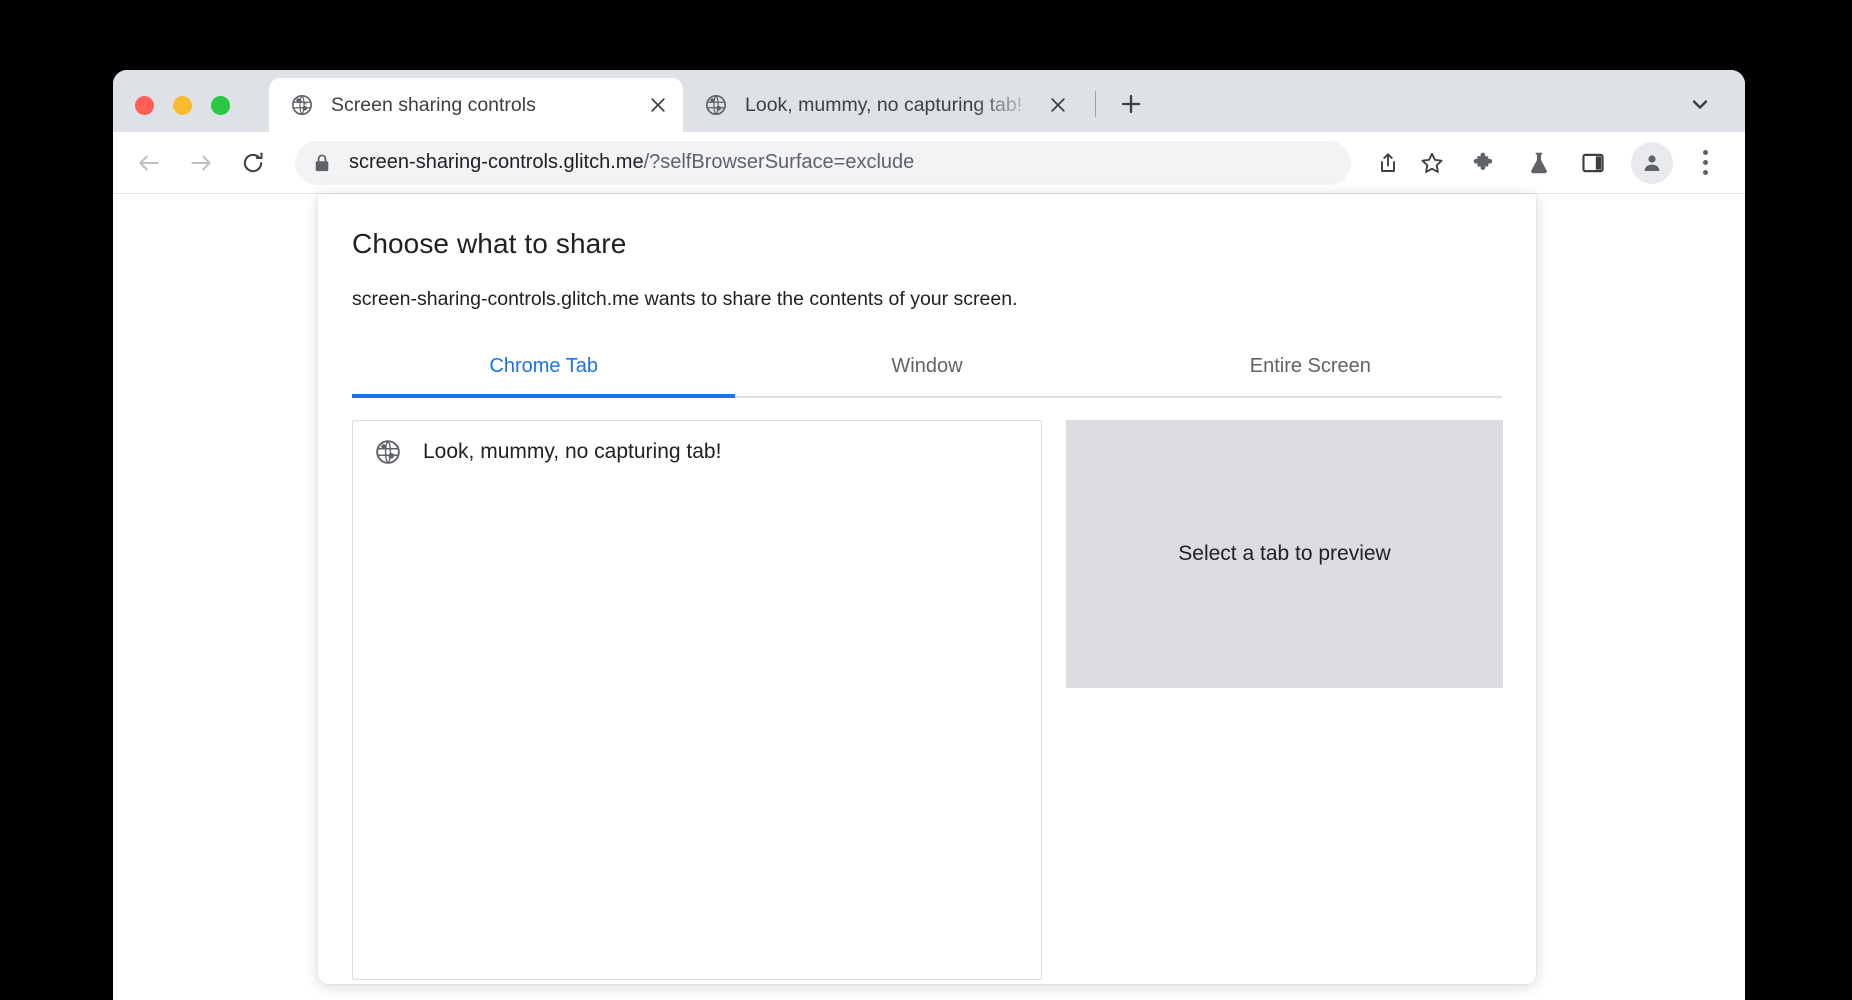 The width and height of the screenshot is (1852, 1000). What do you see at coordinates (1652, 162) in the screenshot?
I see `profile-avatar` at bounding box center [1652, 162].